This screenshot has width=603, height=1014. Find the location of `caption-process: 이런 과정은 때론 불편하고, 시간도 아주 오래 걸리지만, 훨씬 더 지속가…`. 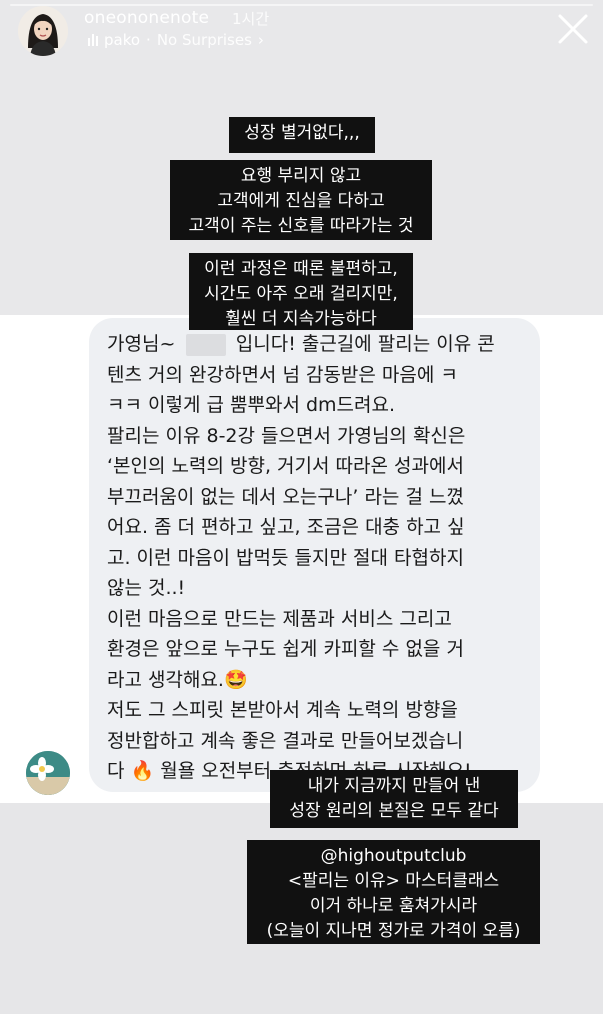

caption-process: 이런 과정은 때론 불편하고, 시간도 아주 오래 걸리지만, 훨씬 더 지속가… is located at coordinates (301, 291).